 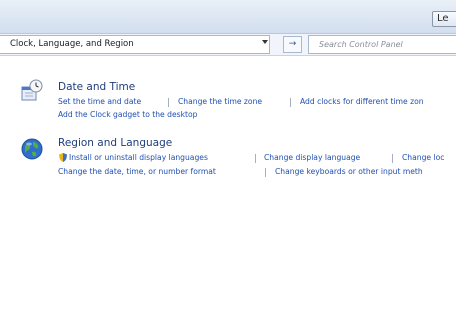 I want to click on link-change-time-zone: Change the time zone, so click(x=220, y=101).